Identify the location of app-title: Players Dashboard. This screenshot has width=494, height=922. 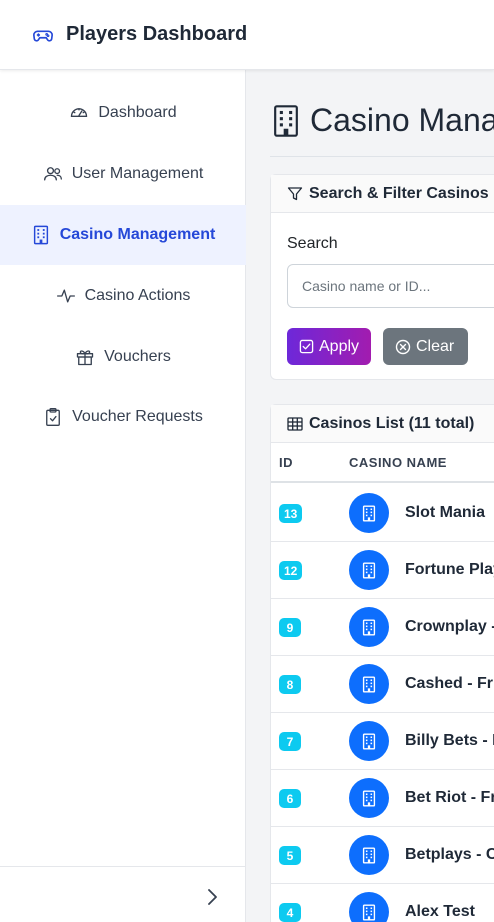
(157, 34).